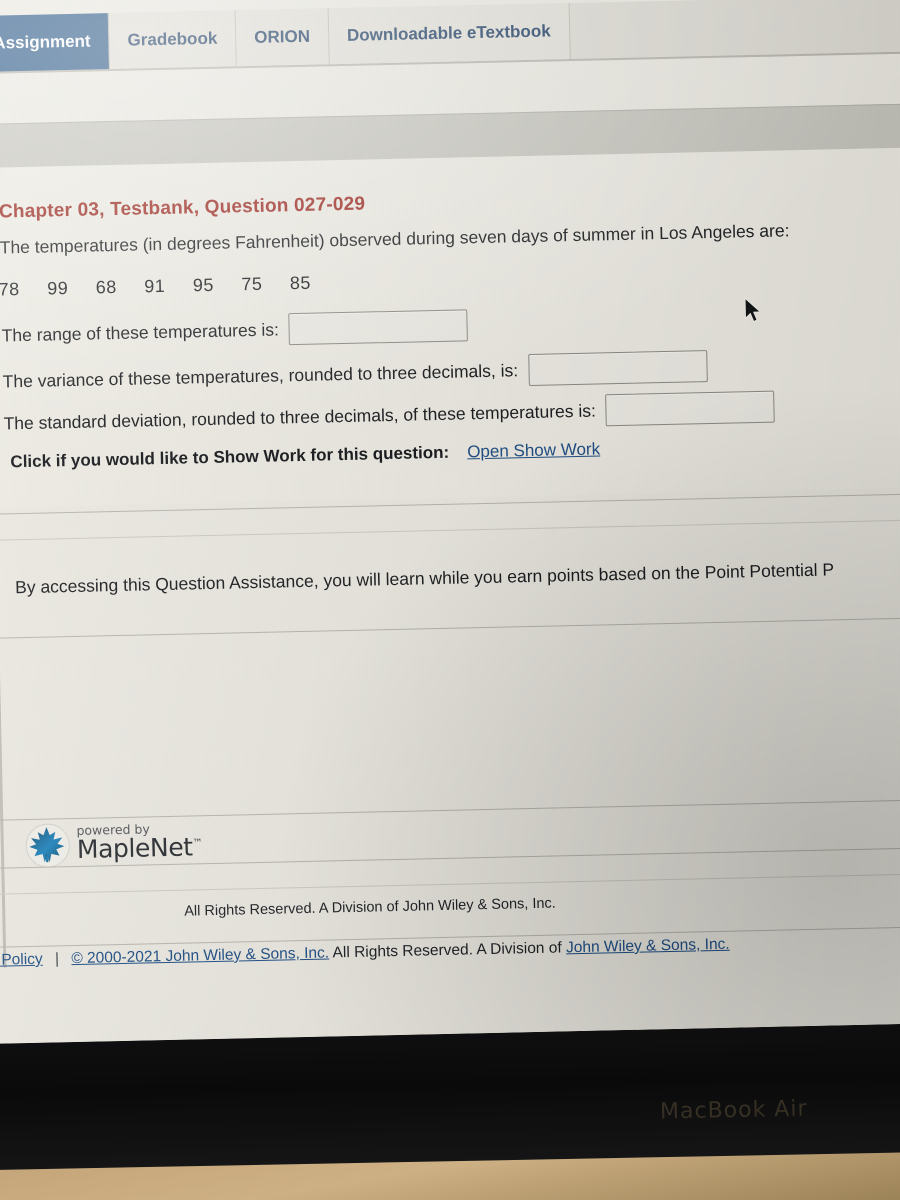 The height and width of the screenshot is (1200, 900). What do you see at coordinates (378, 327) in the screenshot?
I see `range-input` at bounding box center [378, 327].